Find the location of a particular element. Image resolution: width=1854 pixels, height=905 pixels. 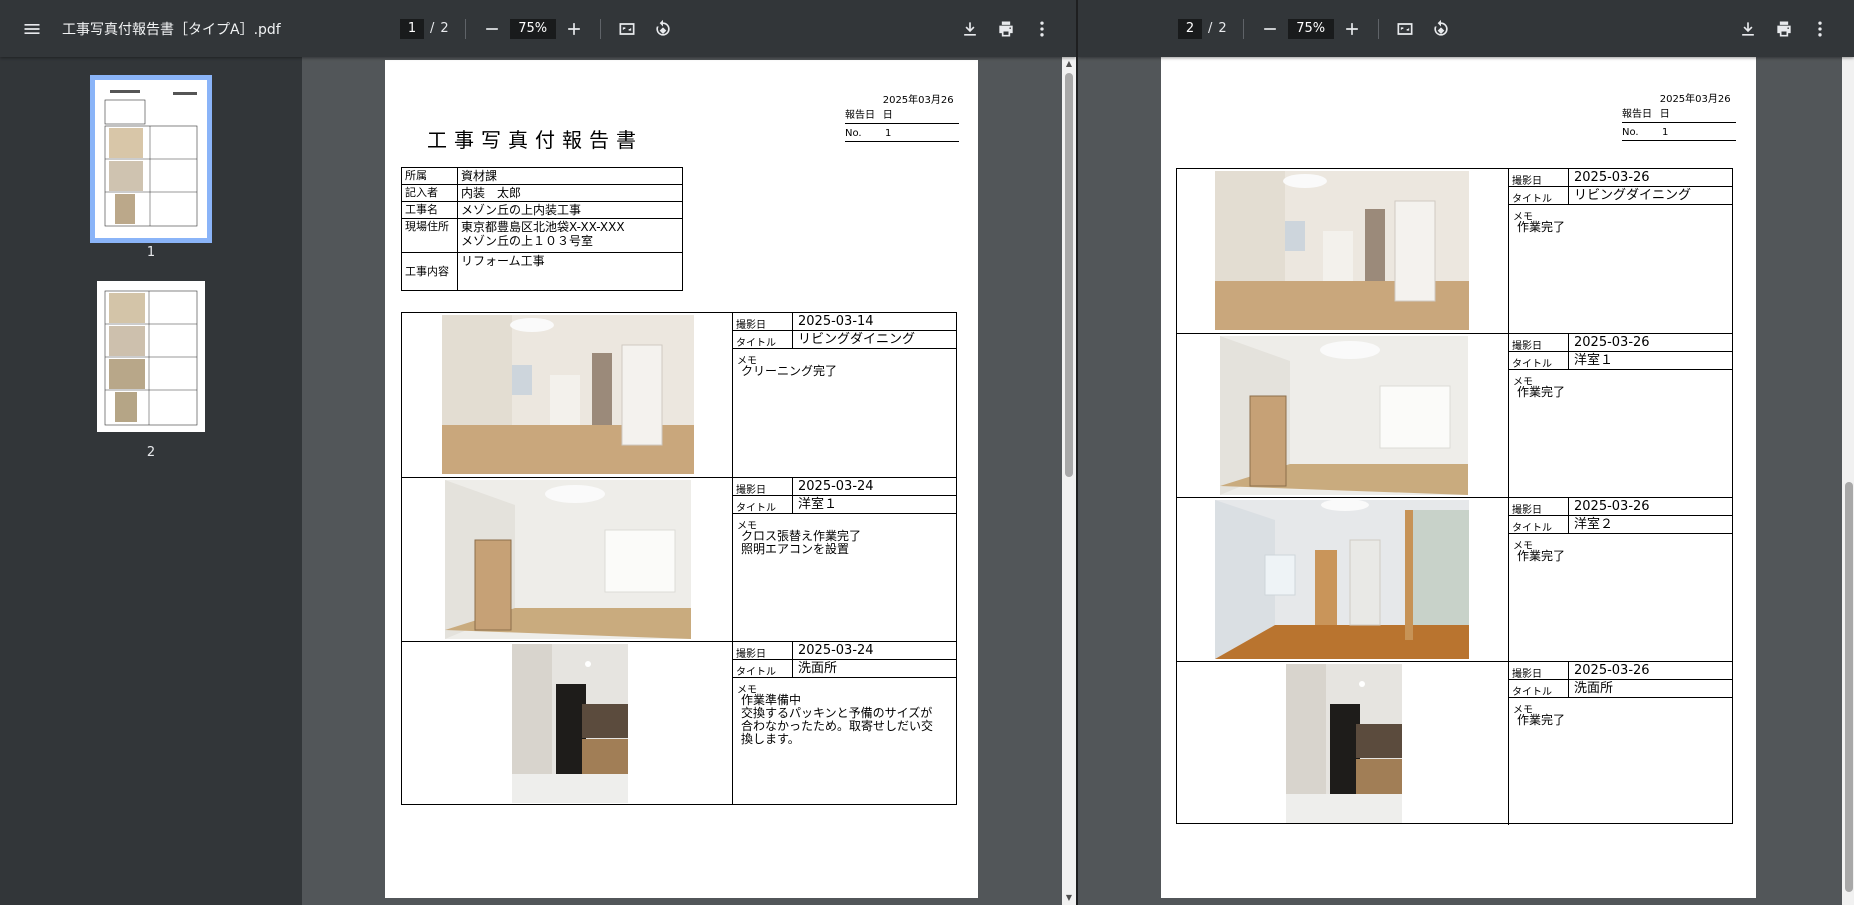

report-no-label: No. is located at coordinates (853, 133).